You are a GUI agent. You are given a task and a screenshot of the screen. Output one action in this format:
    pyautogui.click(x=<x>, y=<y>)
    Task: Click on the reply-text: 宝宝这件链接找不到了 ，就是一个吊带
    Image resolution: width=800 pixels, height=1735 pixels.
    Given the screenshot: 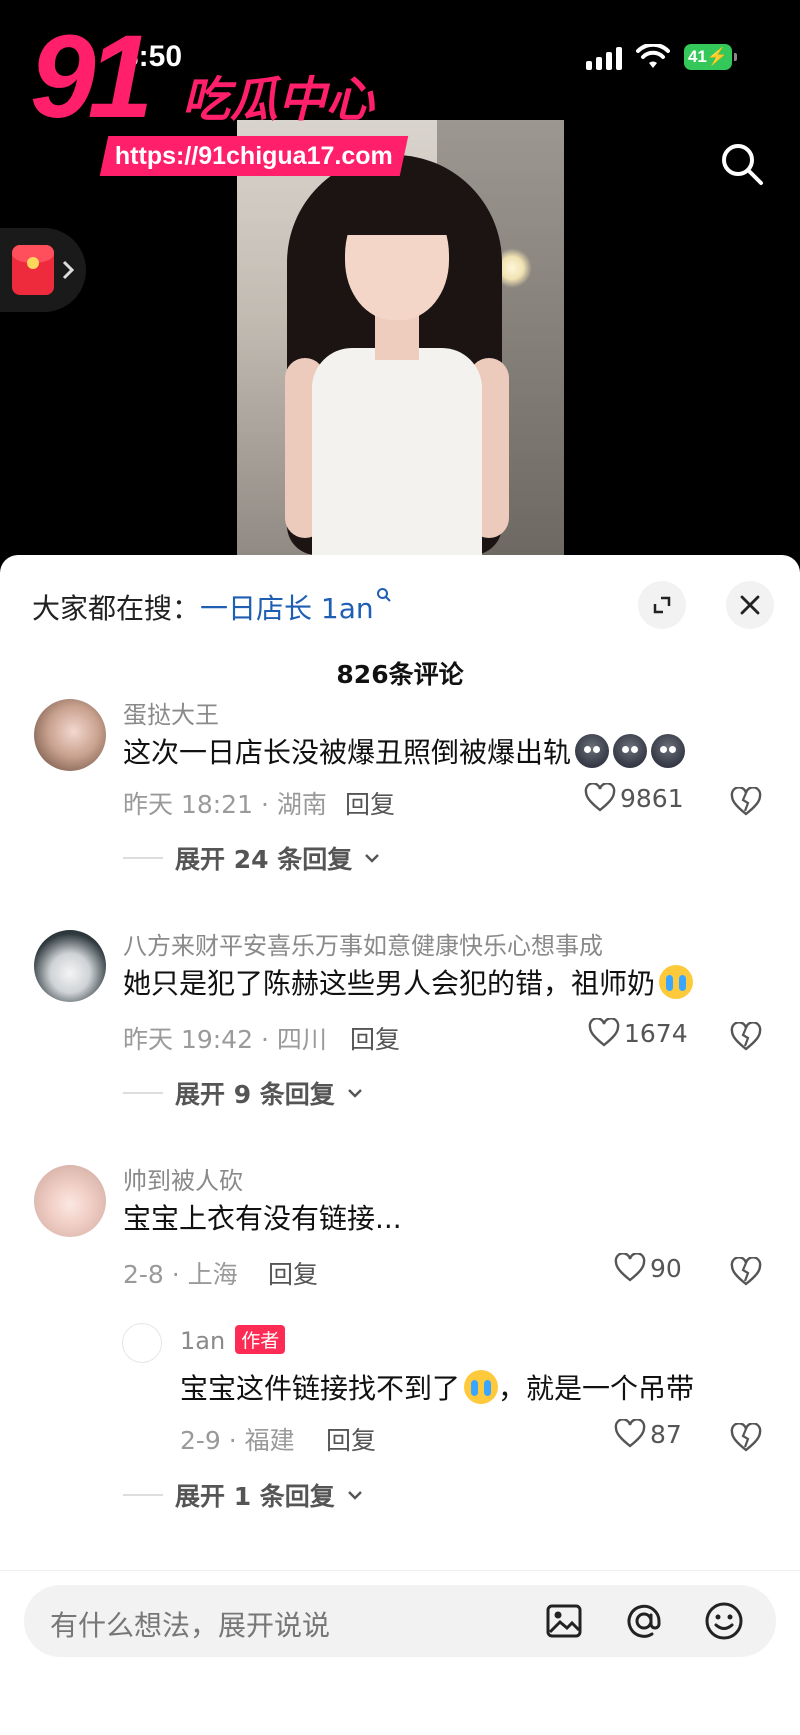 What is the action you would take?
    pyautogui.click(x=437, y=1387)
    